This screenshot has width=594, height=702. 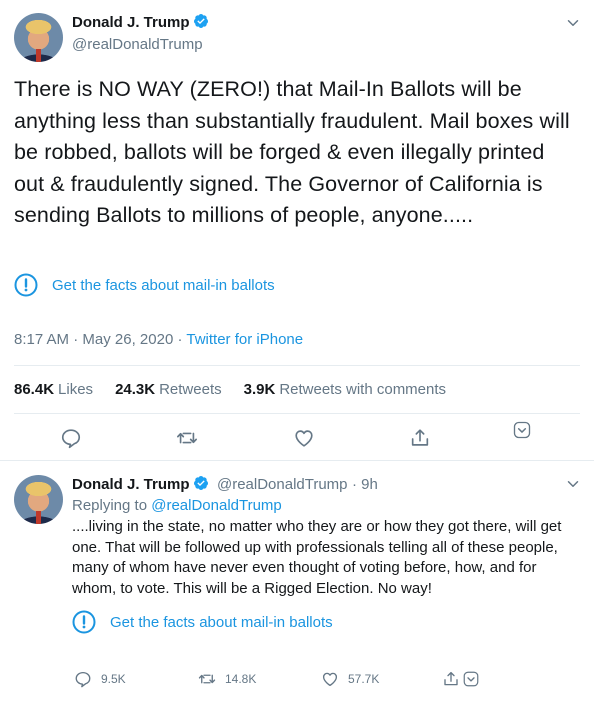 What do you see at coordinates (100, 679) in the screenshot?
I see `reply-action: 9.5K` at bounding box center [100, 679].